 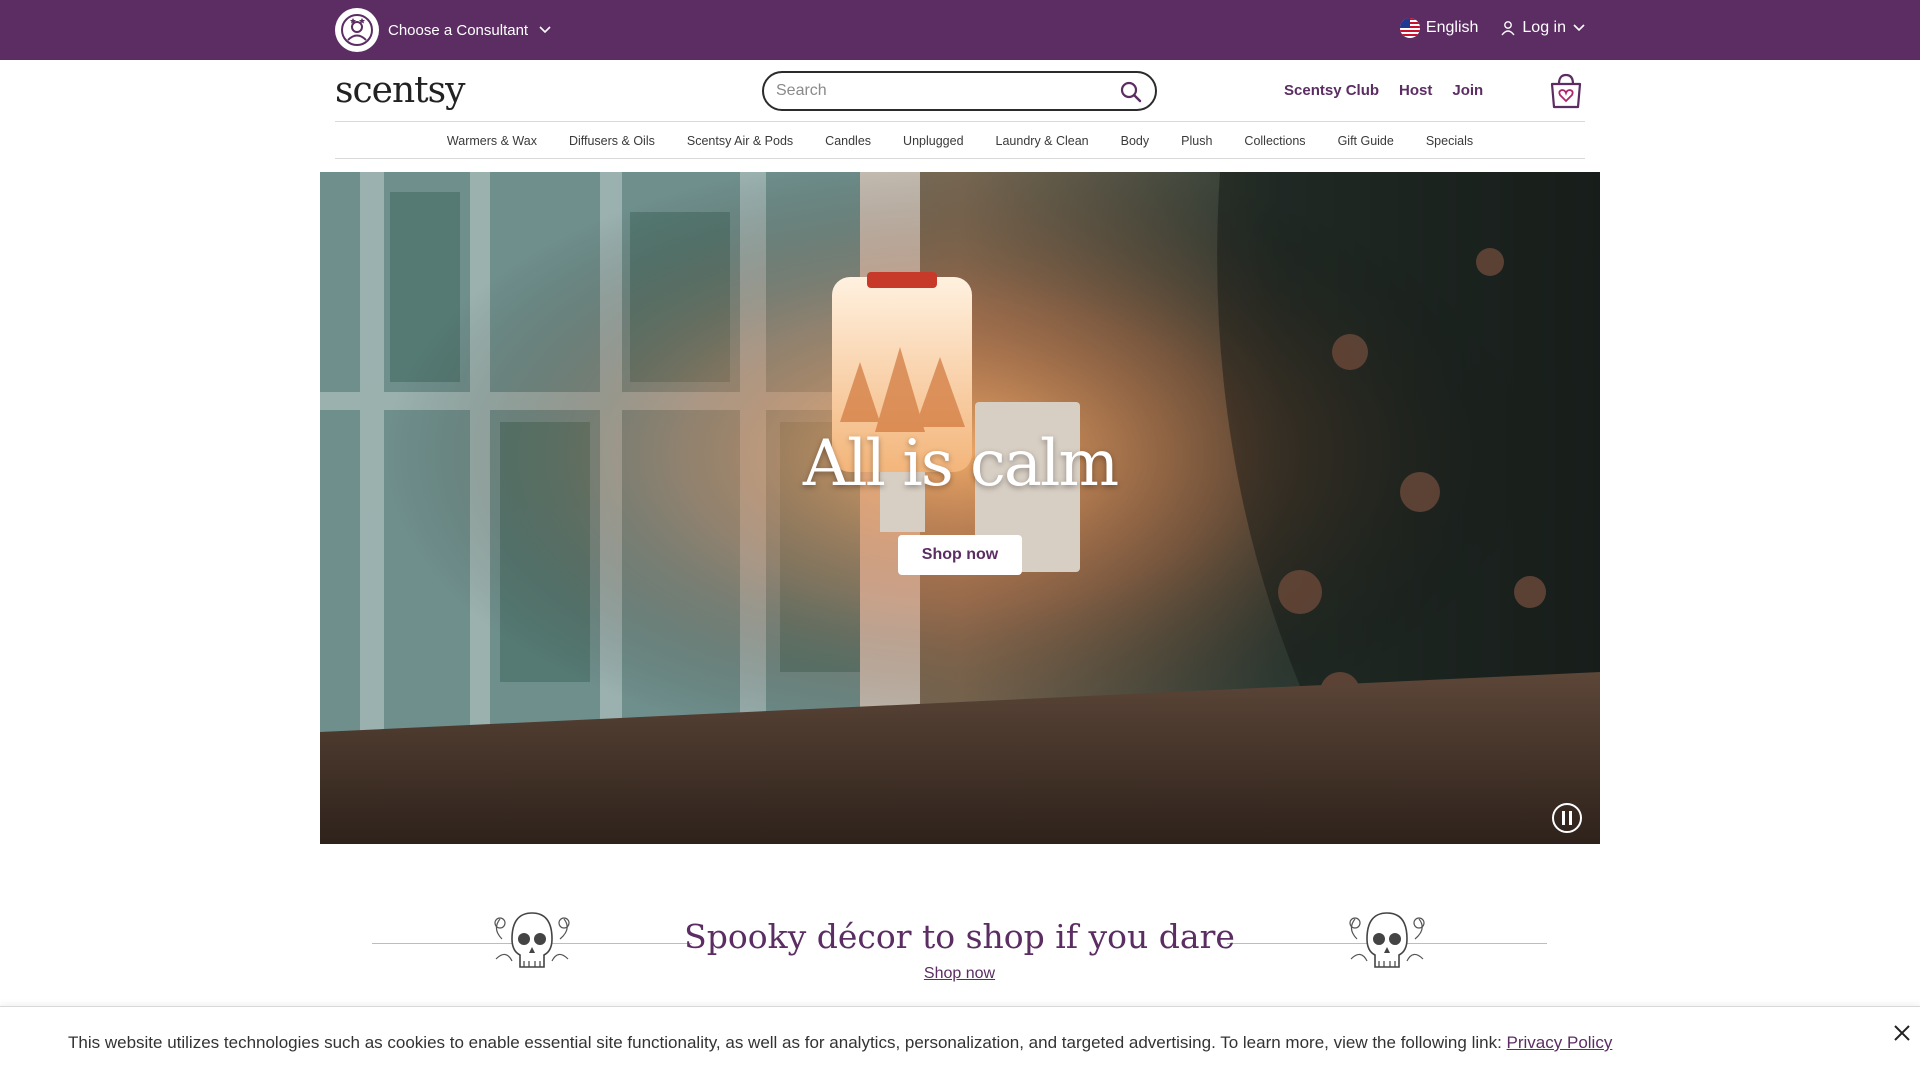 What do you see at coordinates (1902, 1033) in the screenshot?
I see `close-icon` at bounding box center [1902, 1033].